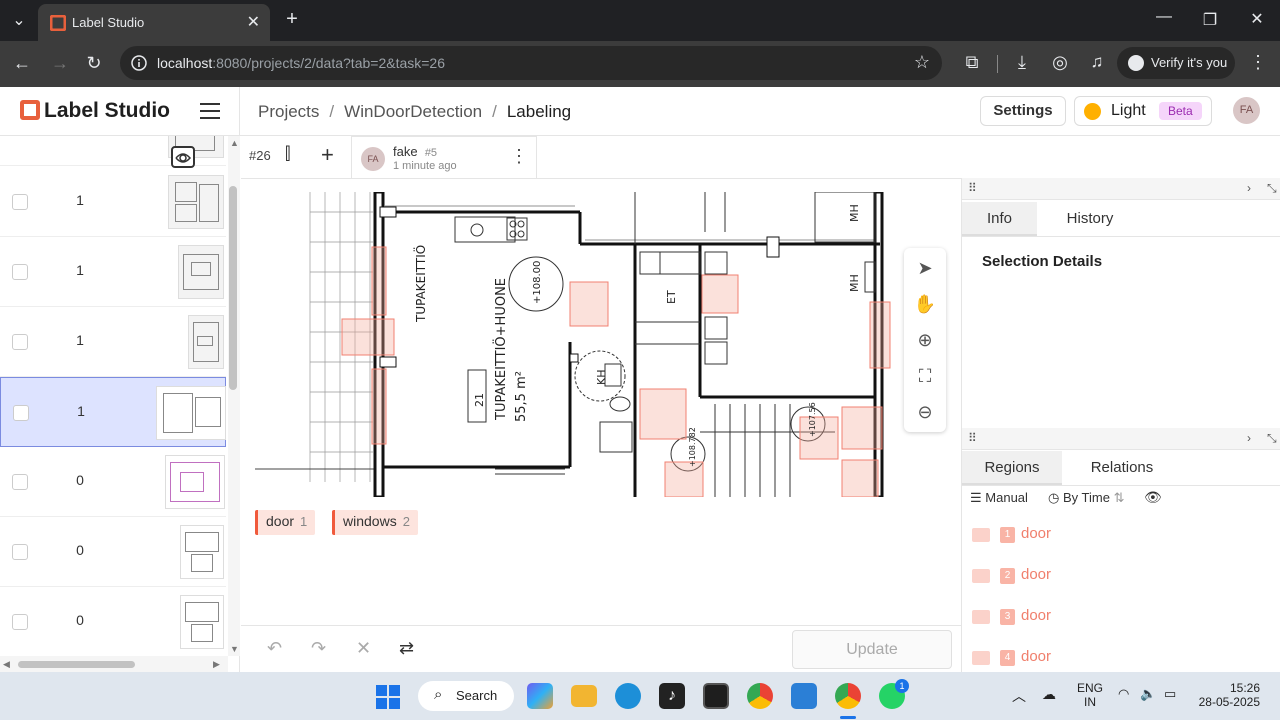  Describe the element at coordinates (999, 498) in the screenshot. I see `manual-sort: ☰ Manual` at that location.